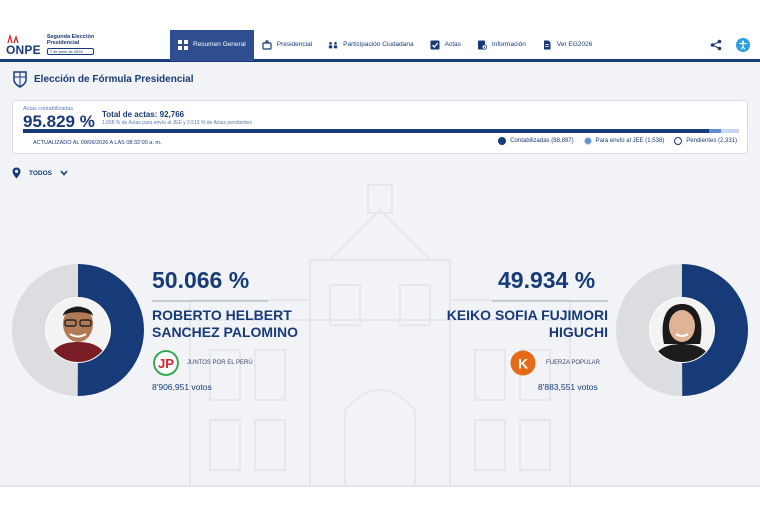 Image resolution: width=760 pixels, height=507 pixels. What do you see at coordinates (527, 324) in the screenshot?
I see `candidate-2-name: KEIKO SOFIA FUJIMORI HIGUCHI` at bounding box center [527, 324].